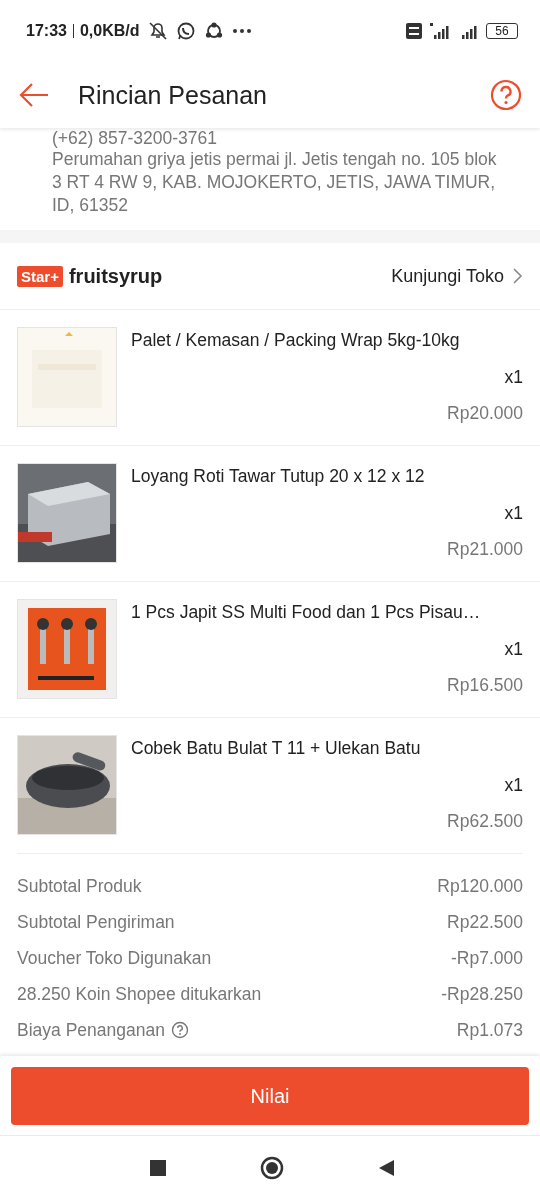  I want to click on more-icon, so click(241, 31).